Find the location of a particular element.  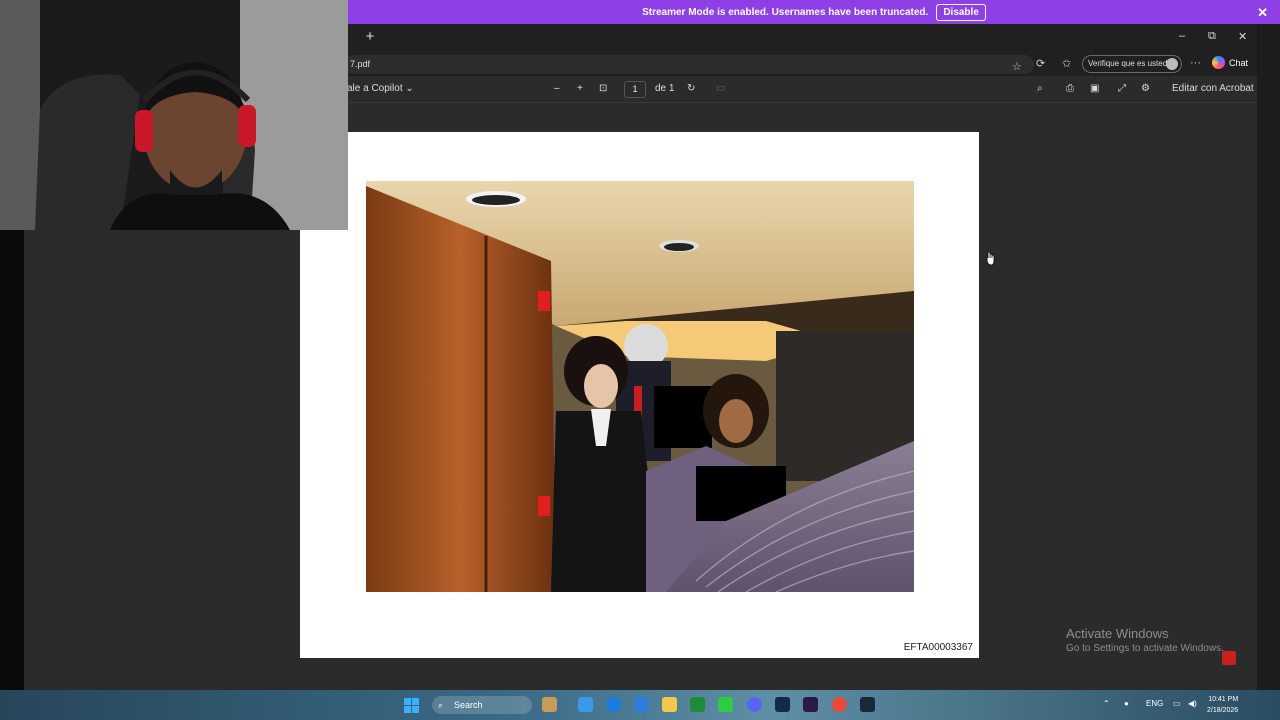

gear-icon: ⚙ is located at coordinates (1145, 88).